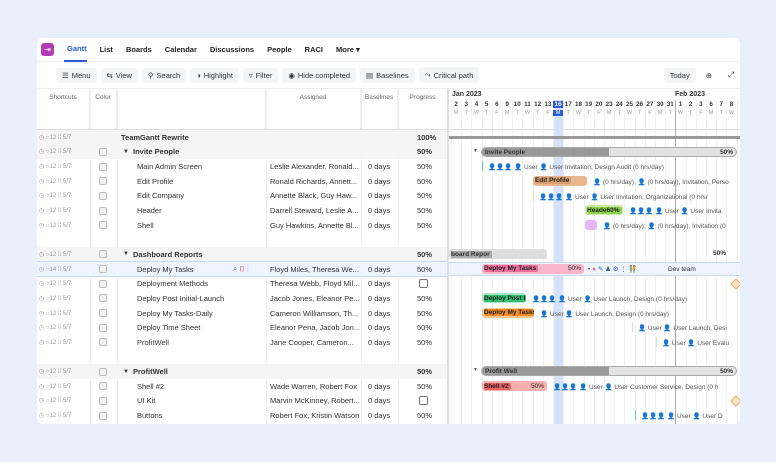 This screenshot has height=462, width=776. I want to click on tab-calendar: Calendar, so click(179, 50).